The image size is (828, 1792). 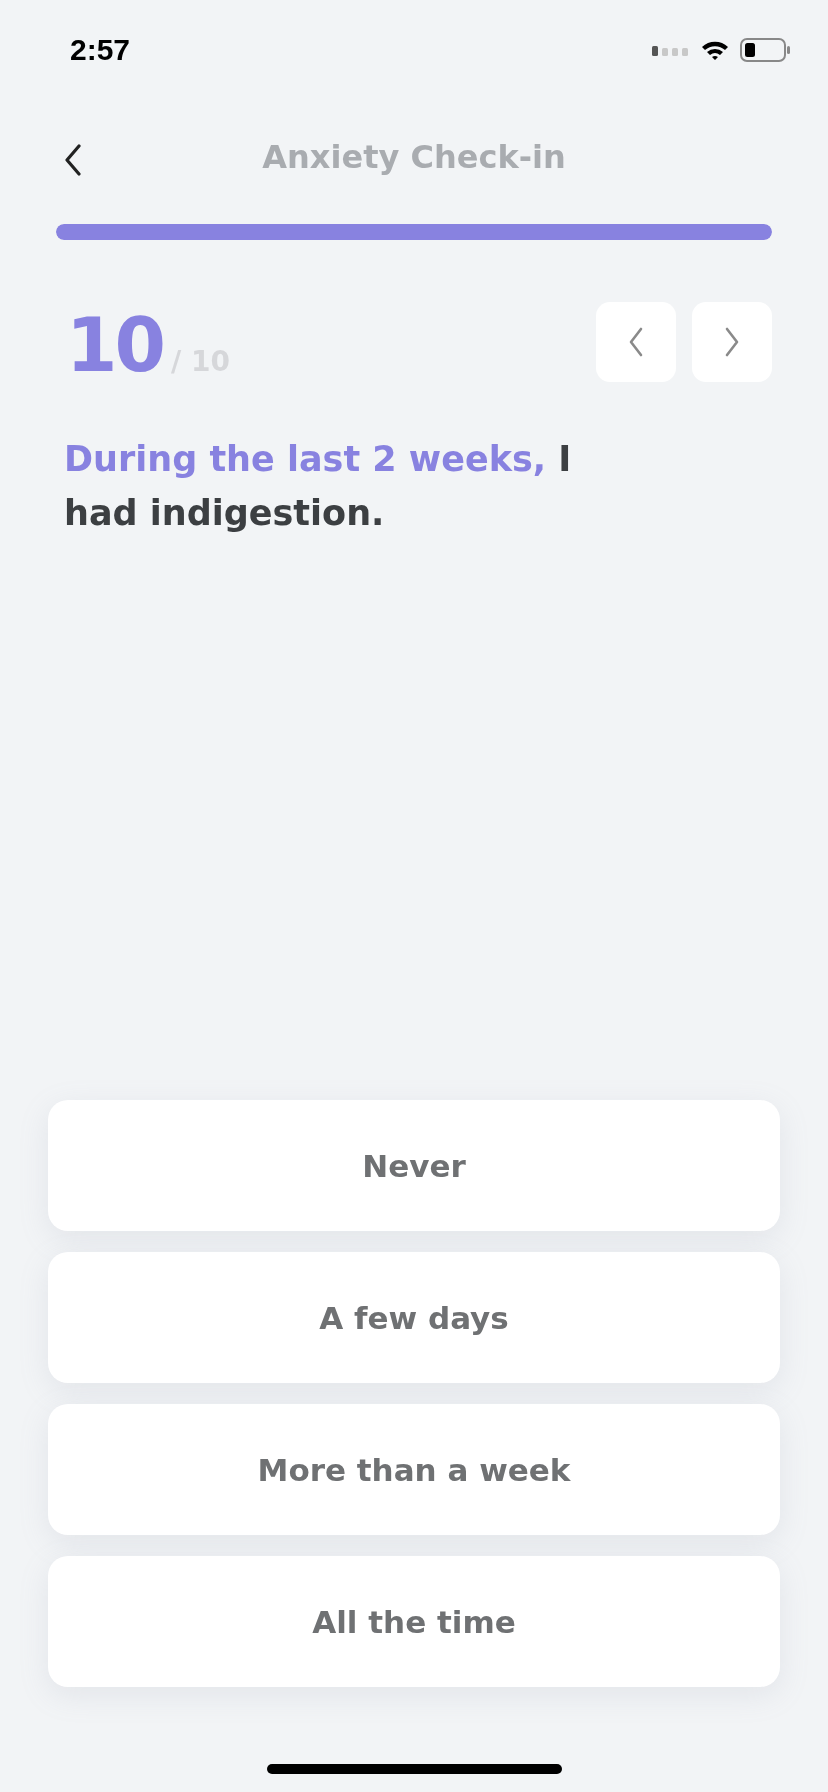 I want to click on answer-option: A few days, so click(x=414, y=1317).